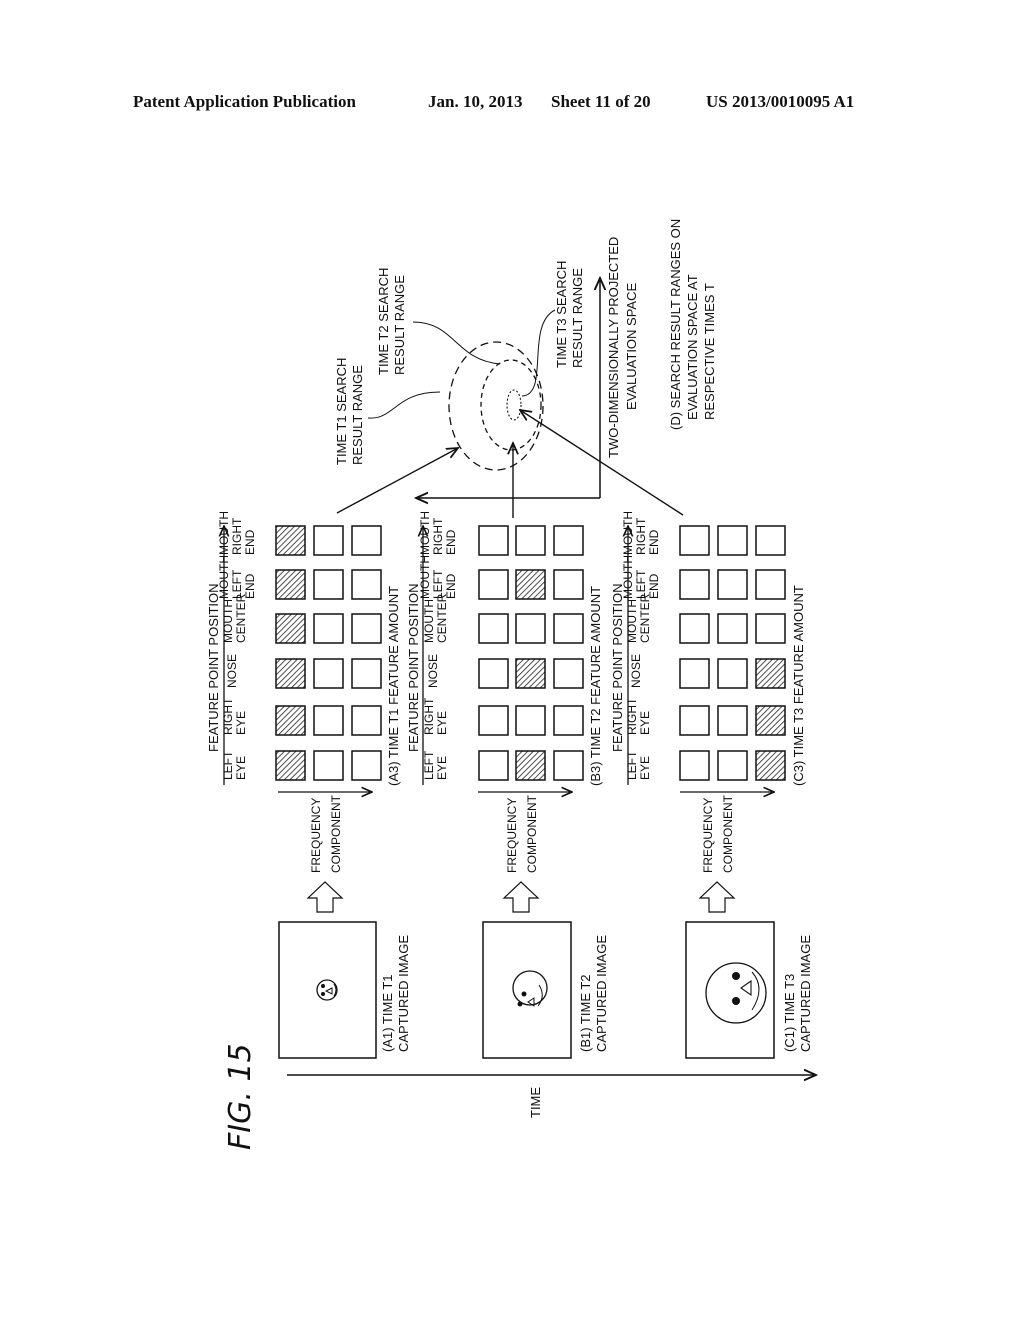  What do you see at coordinates (538, 353) in the screenshot?
I see `t3-leader-line` at bounding box center [538, 353].